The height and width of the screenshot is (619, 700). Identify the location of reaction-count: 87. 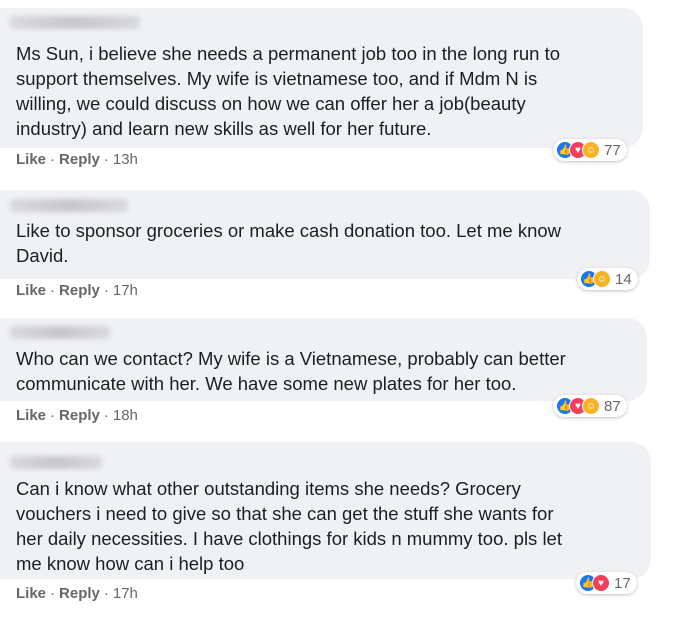
(612, 406).